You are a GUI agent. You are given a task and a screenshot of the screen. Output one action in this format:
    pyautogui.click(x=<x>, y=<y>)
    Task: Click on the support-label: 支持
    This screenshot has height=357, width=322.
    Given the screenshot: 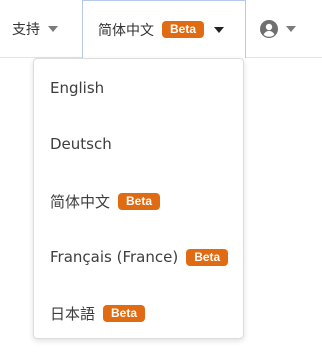 What is the action you would take?
    pyautogui.click(x=26, y=30)
    